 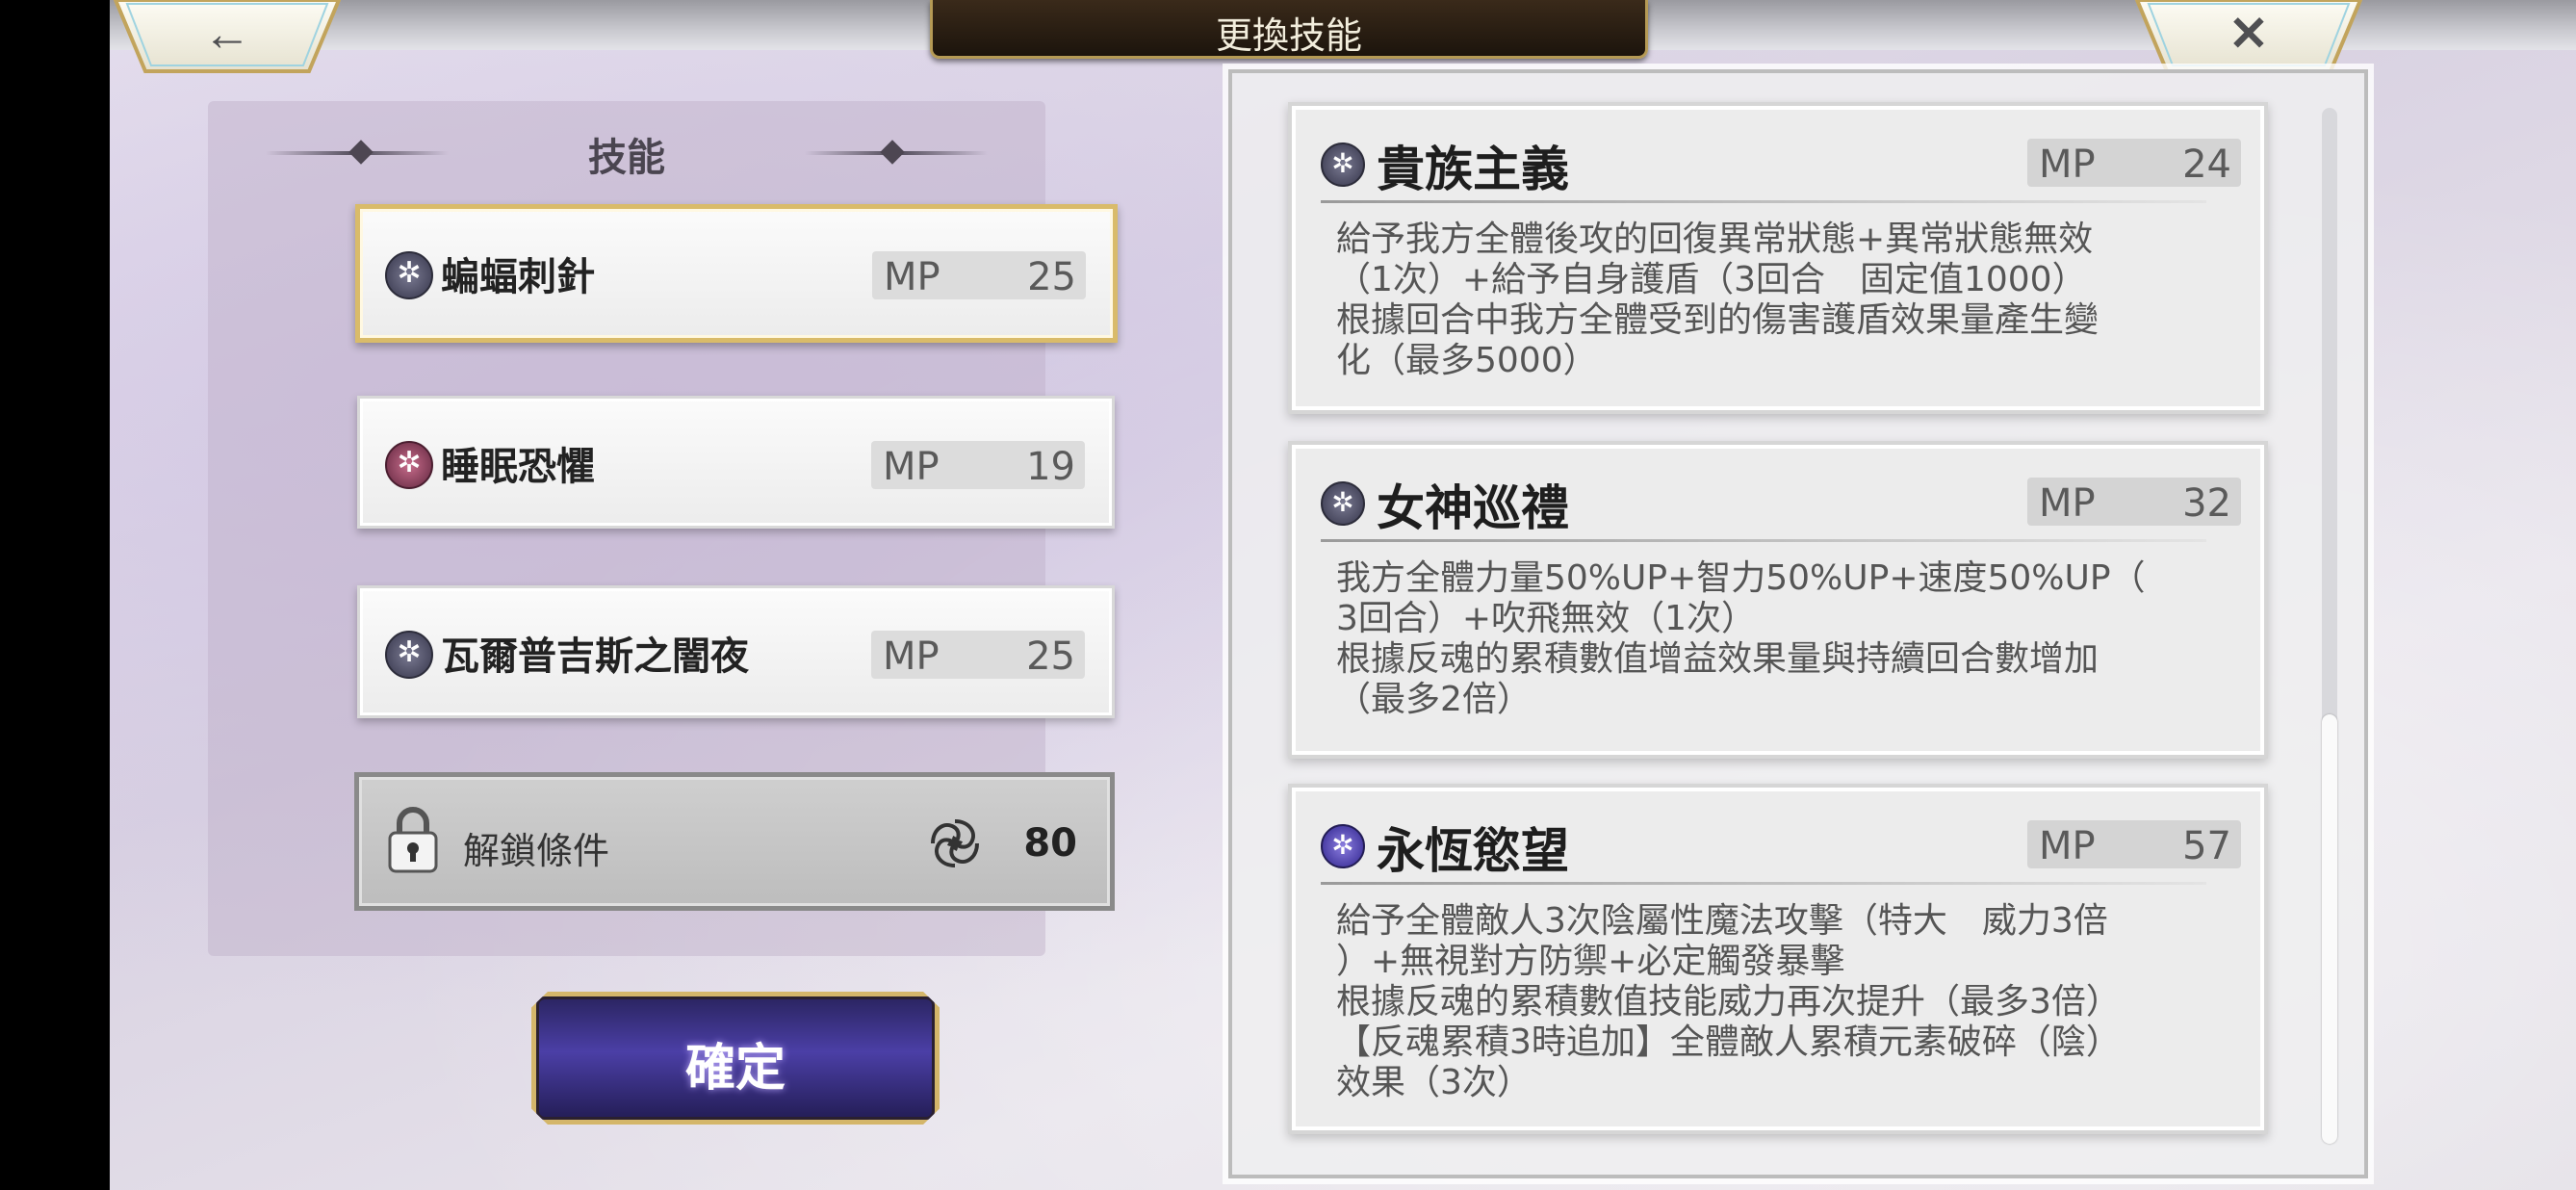 I want to click on close-icon: ✕, so click(x=2249, y=34).